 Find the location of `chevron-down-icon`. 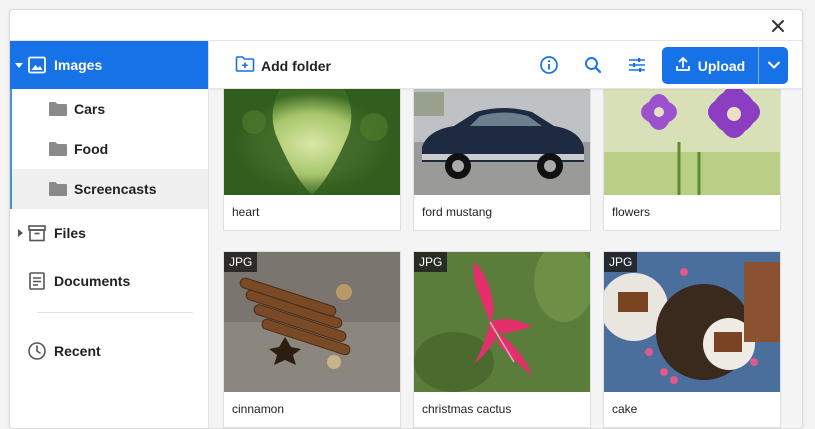

chevron-down-icon is located at coordinates (774, 66).